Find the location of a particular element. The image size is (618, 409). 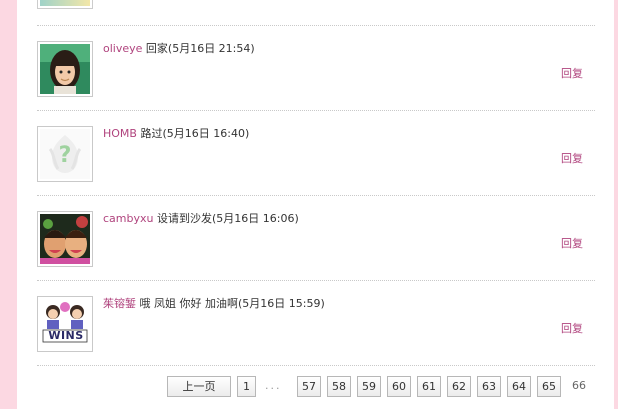

comment-line: oliveye 回家(5月16日 21:54) is located at coordinates (179, 49).